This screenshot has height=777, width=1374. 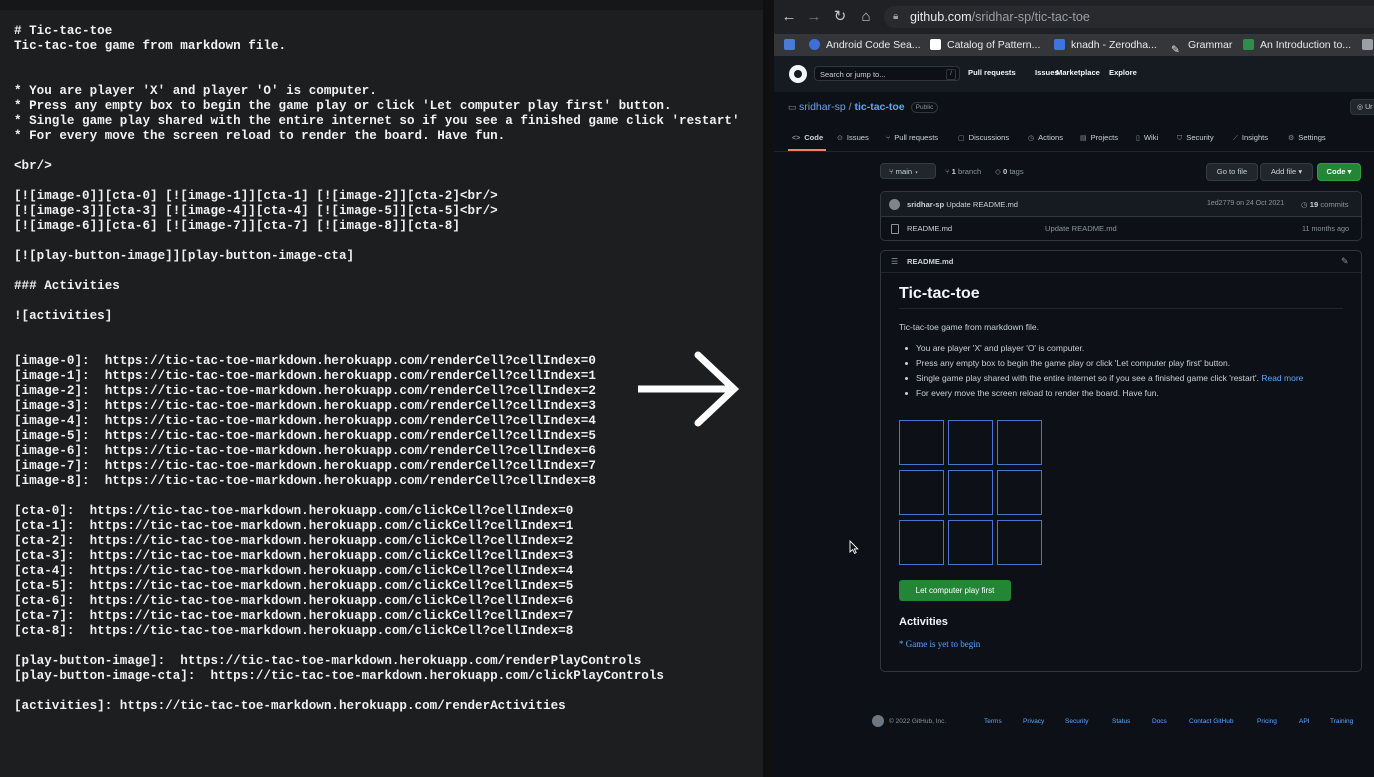 I want to click on branch-icon: ⑂, so click(x=892, y=171).